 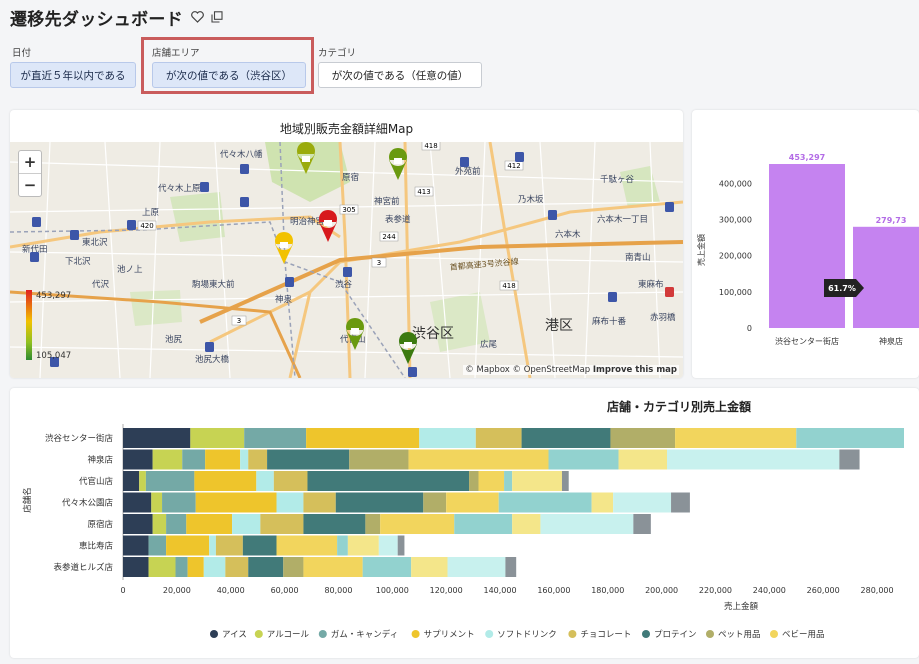 What do you see at coordinates (552, 370) in the screenshot?
I see `attribution-osm-link: © OpenStreetMap` at bounding box center [552, 370].